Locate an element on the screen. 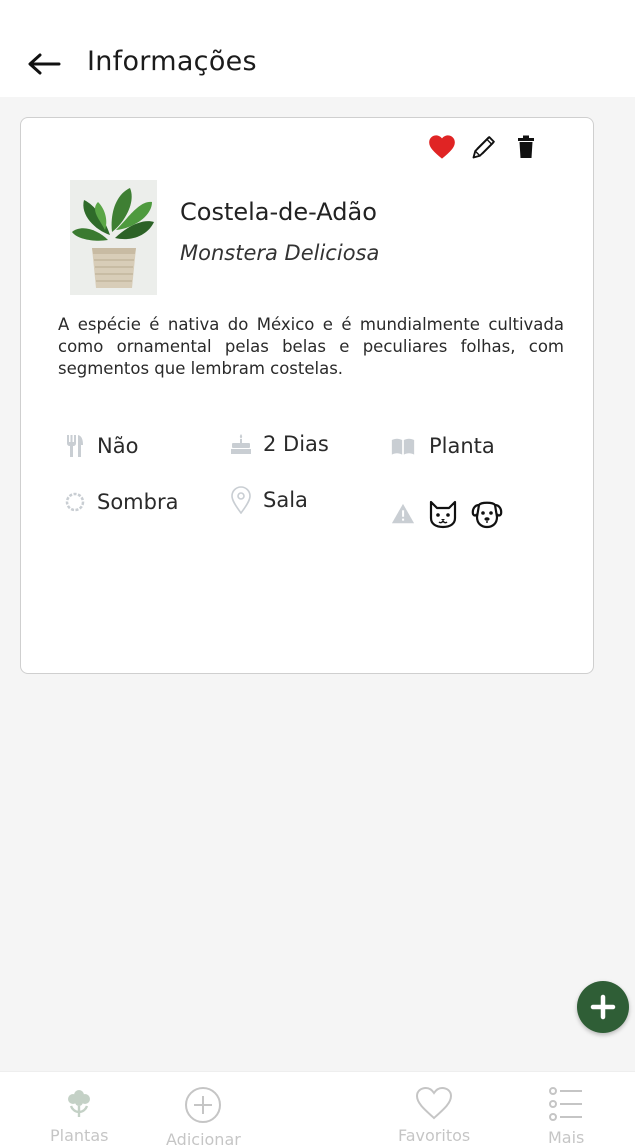 Image resolution: width=635 pixels, height=1145 pixels. plus-icon is located at coordinates (603, 1007).